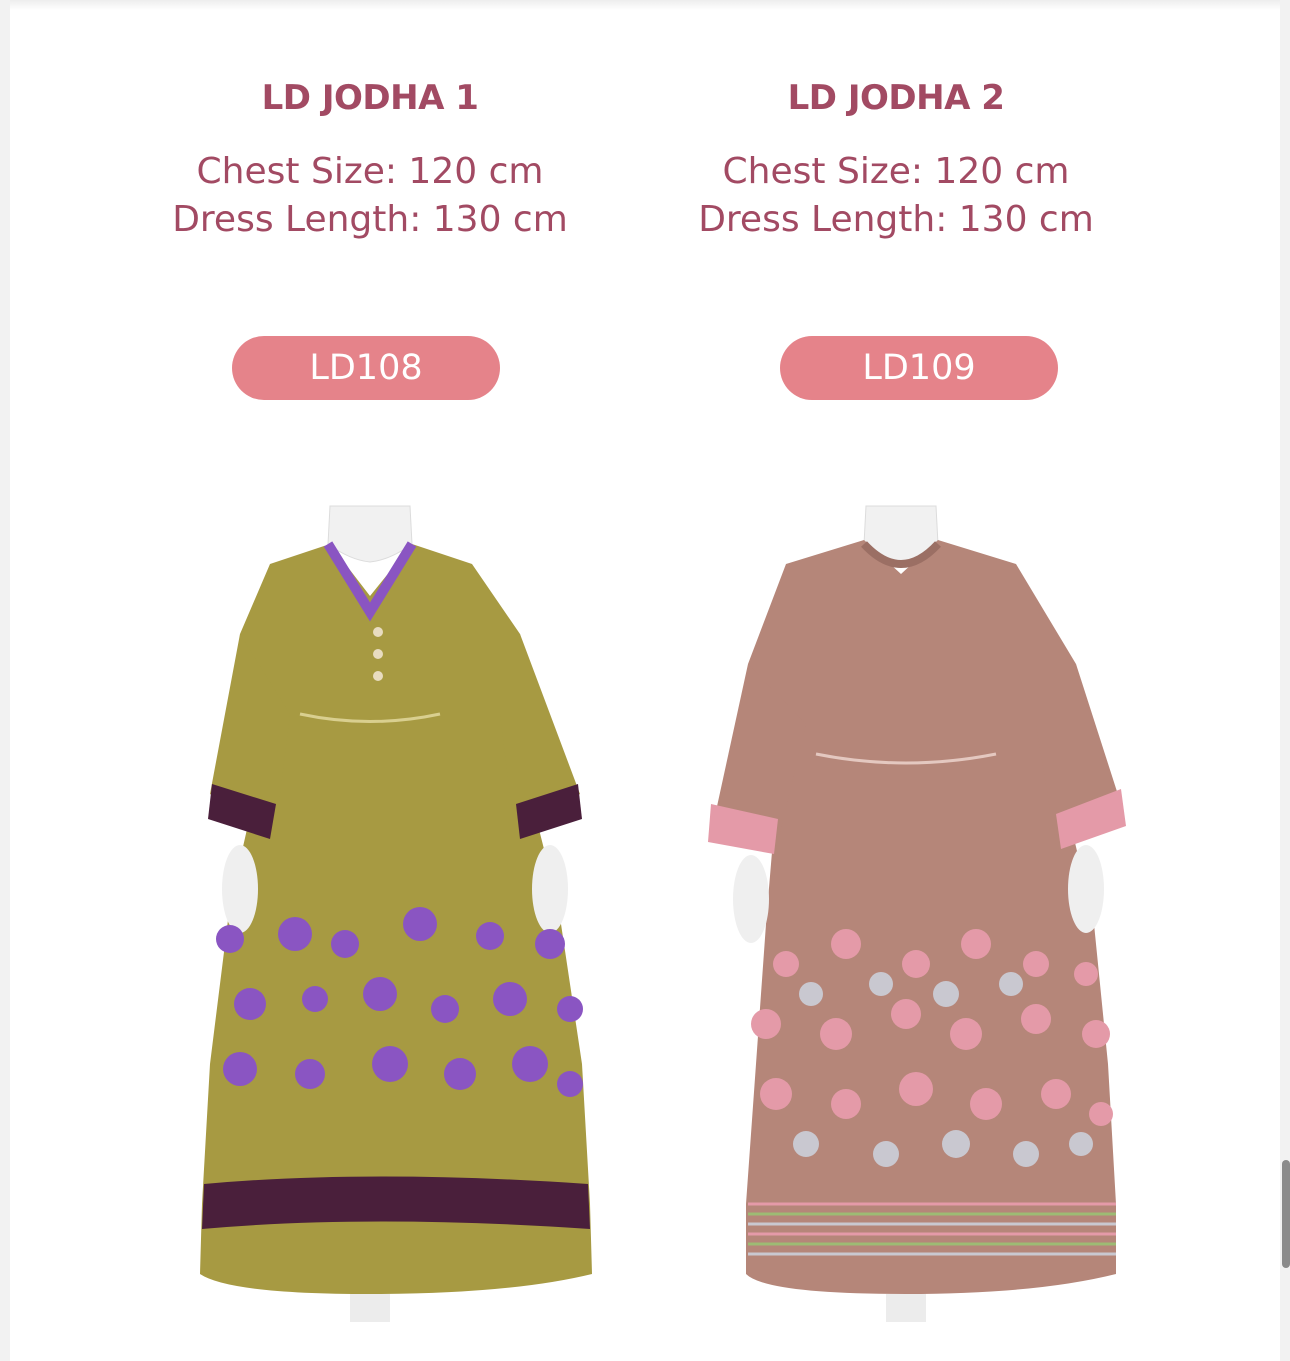  Describe the element at coordinates (396, 1202) in the screenshot. I see `hem-border` at that location.